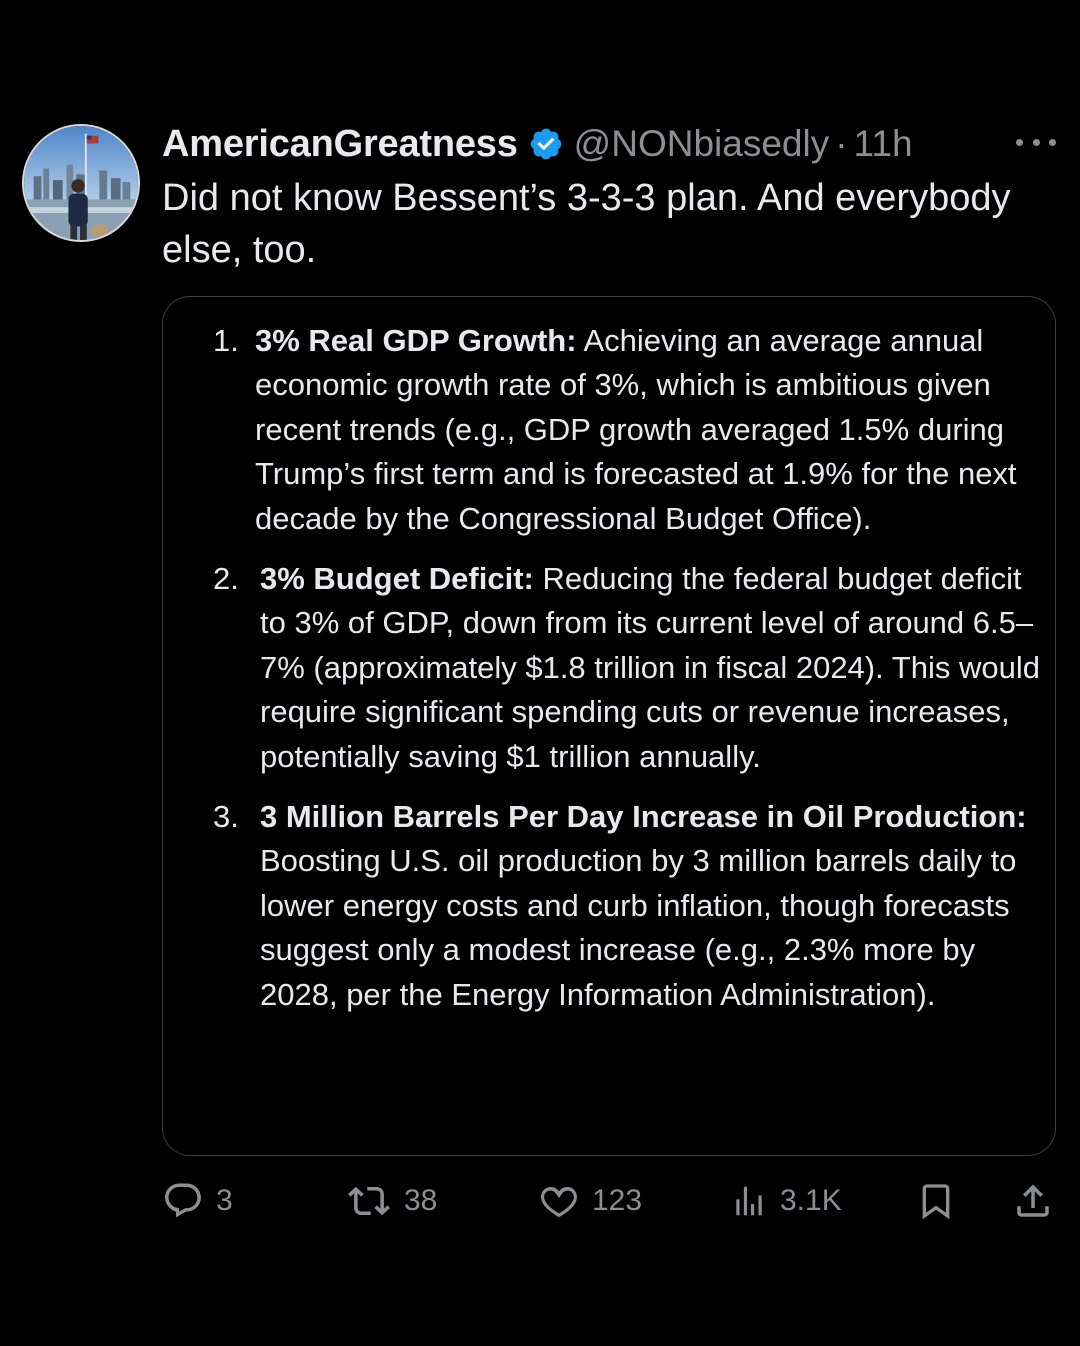 This screenshot has width=1080, height=1346. I want to click on tweet-header: AmericanGreatness @NONbiasedly · 11h, so click(537, 144).